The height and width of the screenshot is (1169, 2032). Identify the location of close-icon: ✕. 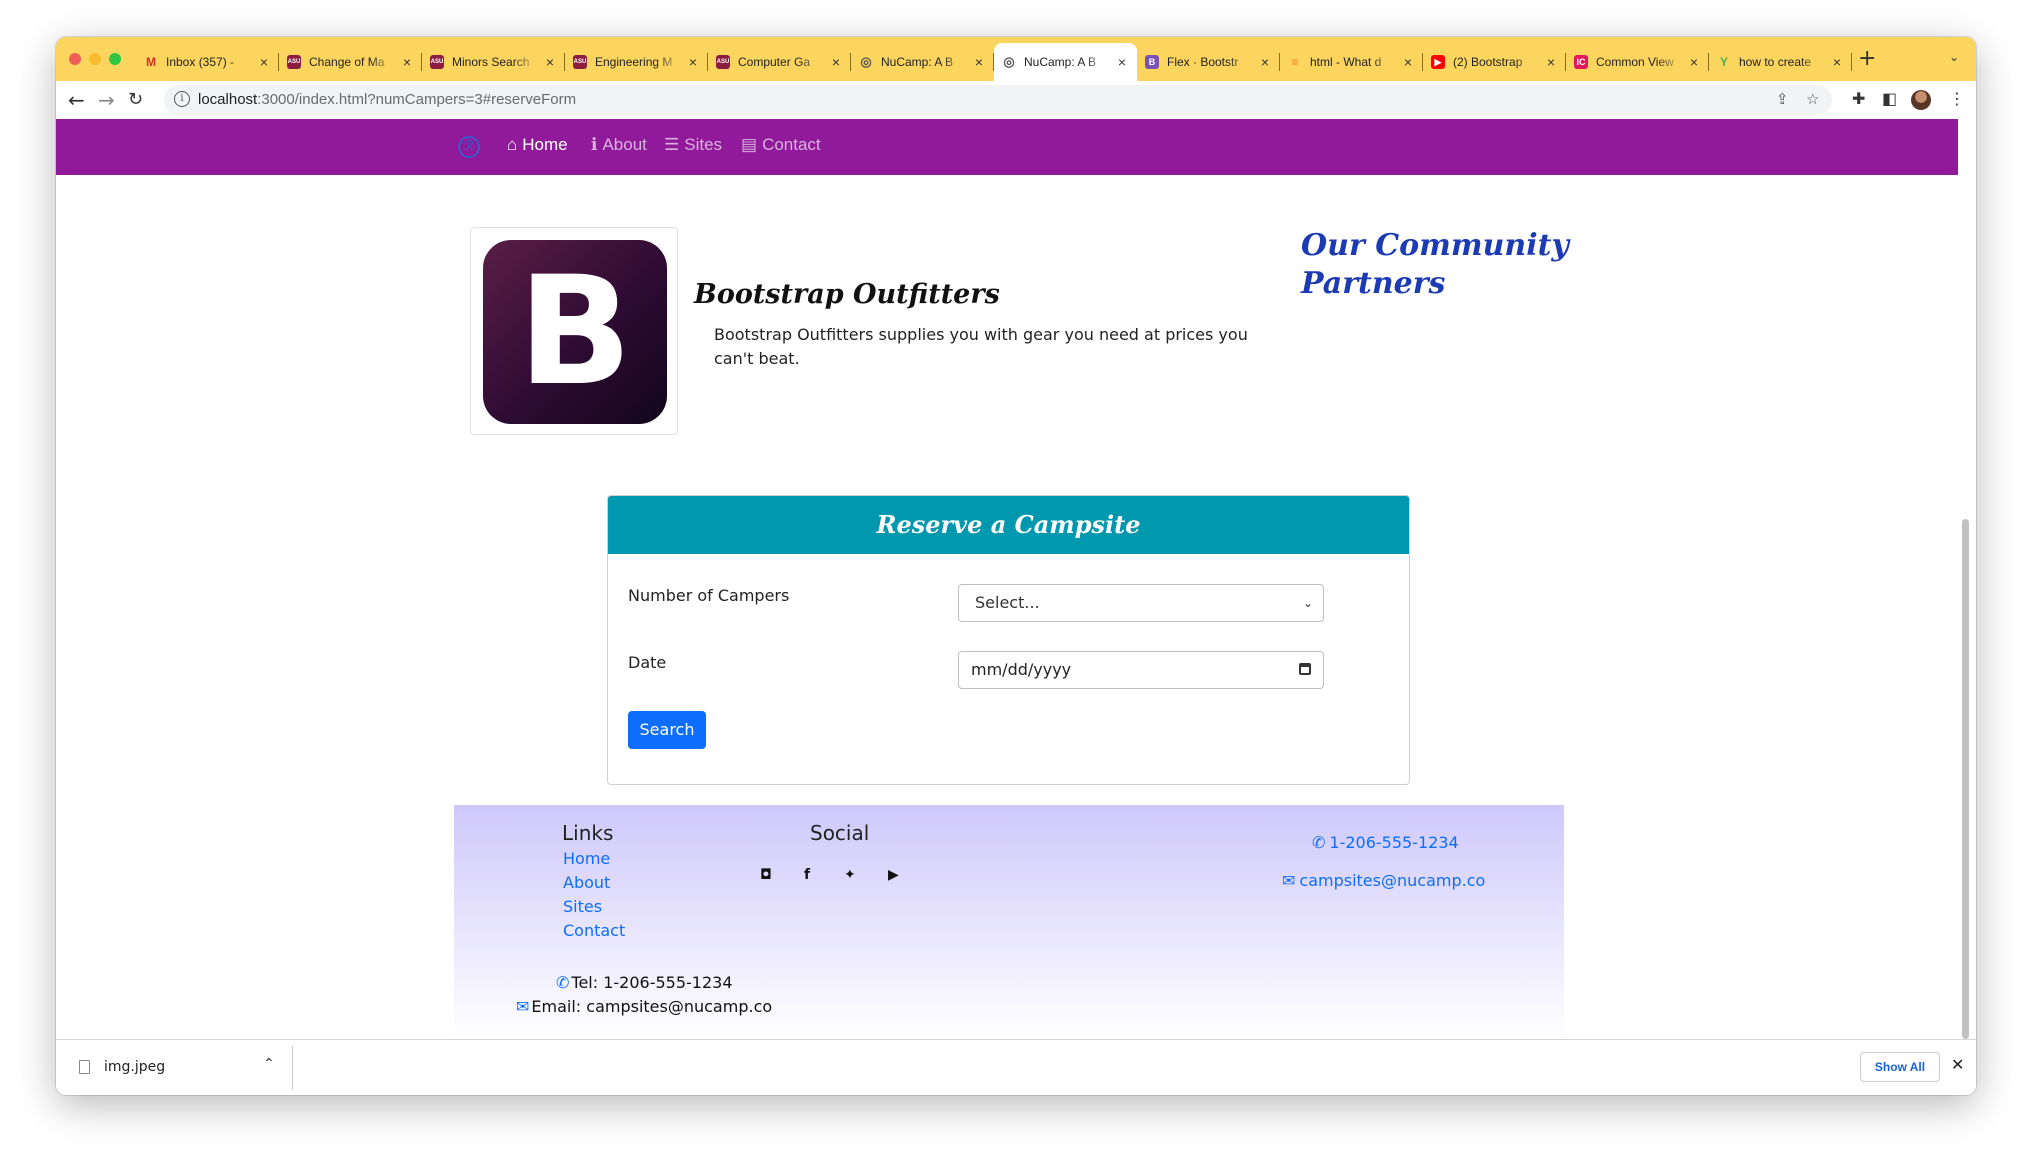
(1957, 1064).